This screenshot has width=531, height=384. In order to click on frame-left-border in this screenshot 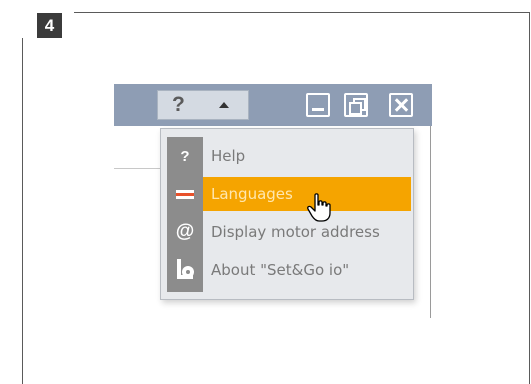, I will do `click(22, 211)`.